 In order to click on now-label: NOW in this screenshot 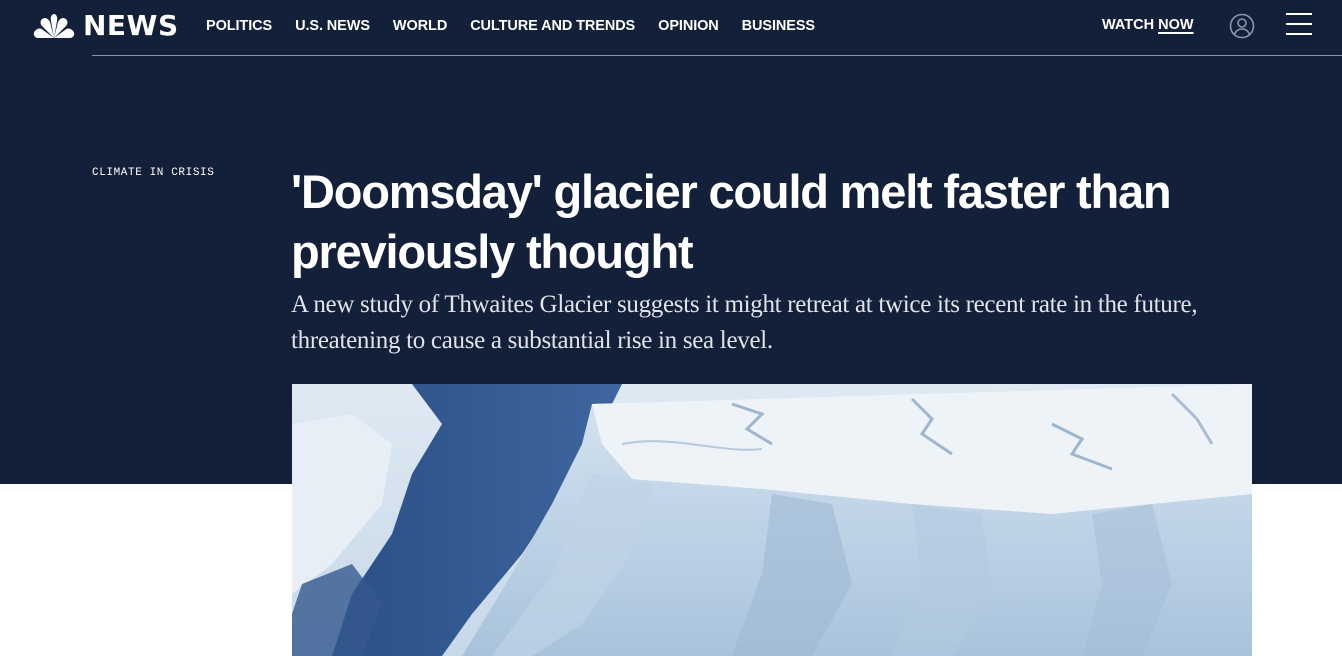, I will do `click(1176, 25)`.